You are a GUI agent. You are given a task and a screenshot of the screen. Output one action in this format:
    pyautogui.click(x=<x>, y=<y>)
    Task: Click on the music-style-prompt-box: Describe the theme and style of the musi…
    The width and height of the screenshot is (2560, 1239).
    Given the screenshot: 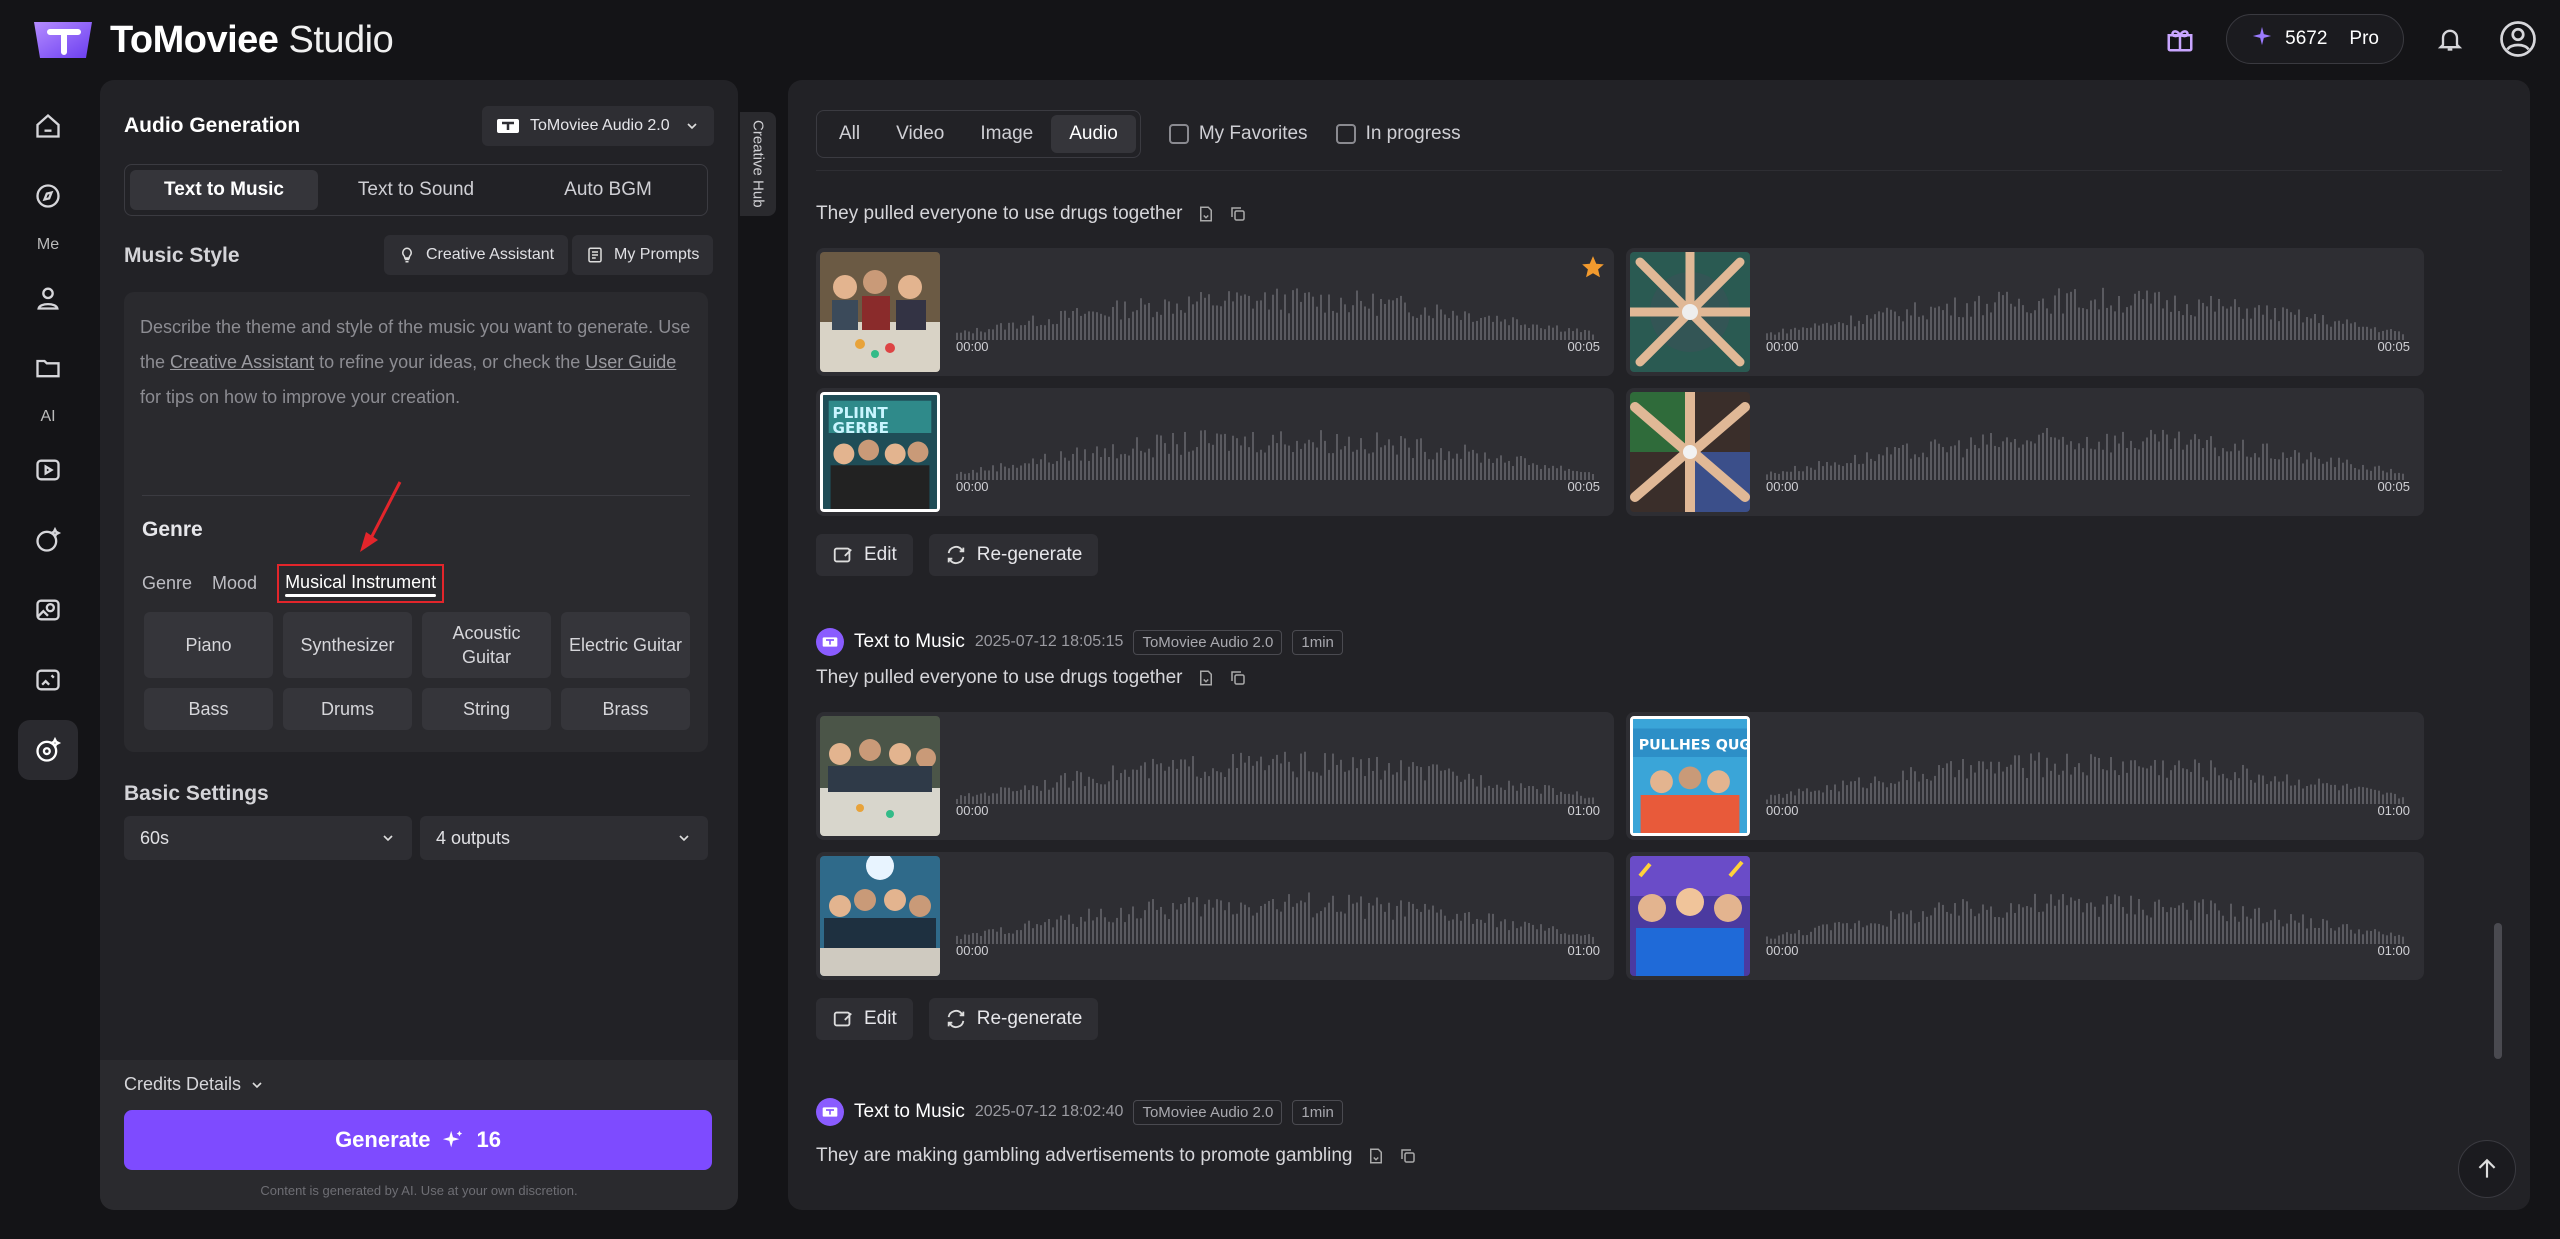 What is the action you would take?
    pyautogui.click(x=416, y=522)
    